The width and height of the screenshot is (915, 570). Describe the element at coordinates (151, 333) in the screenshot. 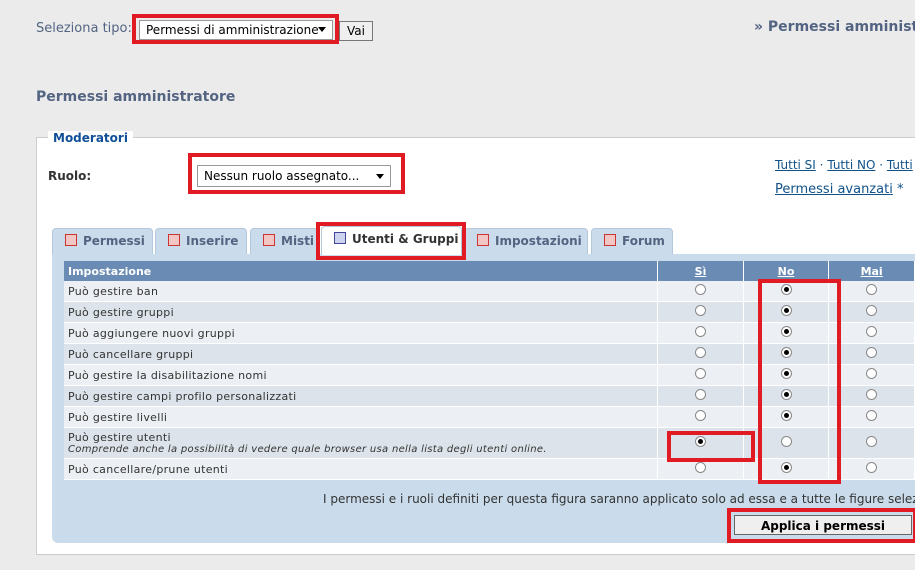

I see `setting-label: Può aggiungere nuovi gruppi` at that location.